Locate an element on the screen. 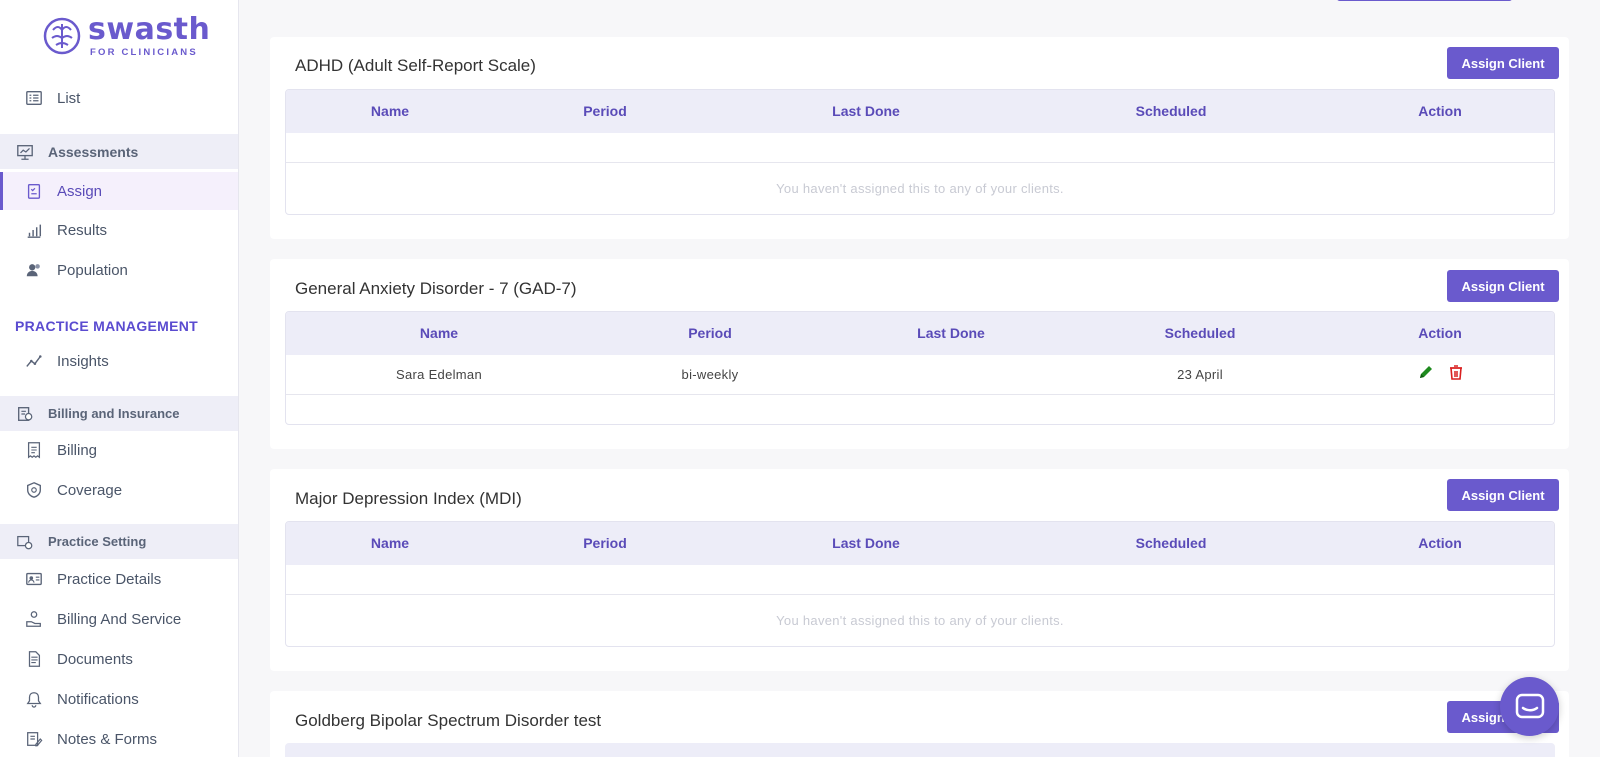 This screenshot has height=757, width=1600. sidebar-item-label: Notes & Forms is located at coordinates (107, 739).